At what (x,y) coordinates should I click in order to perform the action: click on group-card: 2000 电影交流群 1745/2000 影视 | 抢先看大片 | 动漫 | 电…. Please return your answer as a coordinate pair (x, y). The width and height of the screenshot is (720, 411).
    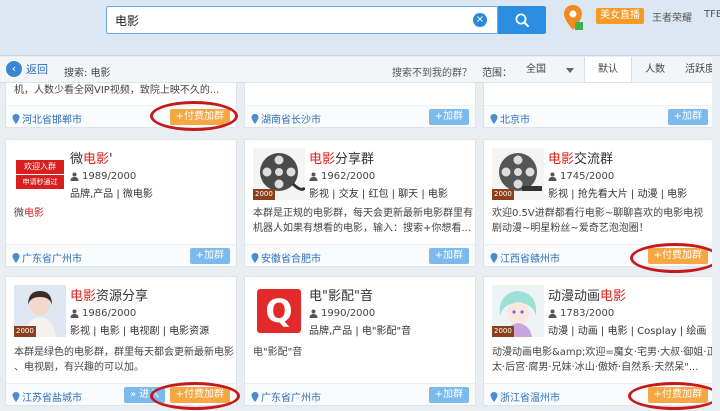
    Looking at the image, I should click on (599, 203).